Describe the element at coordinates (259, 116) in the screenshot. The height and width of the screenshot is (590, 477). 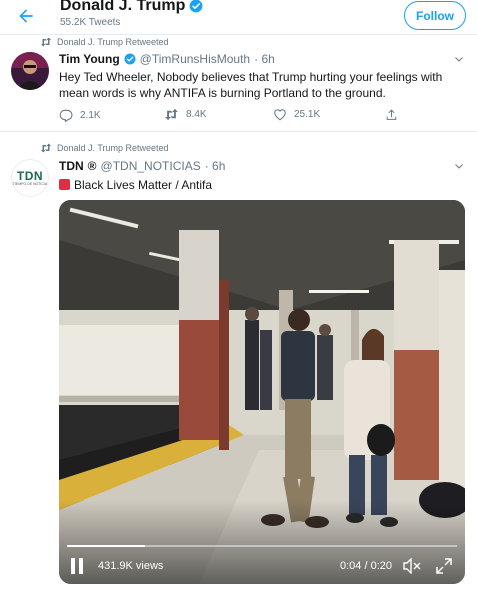
I see `tweet-actions: 2.1K 8.4K 25.1K` at that location.